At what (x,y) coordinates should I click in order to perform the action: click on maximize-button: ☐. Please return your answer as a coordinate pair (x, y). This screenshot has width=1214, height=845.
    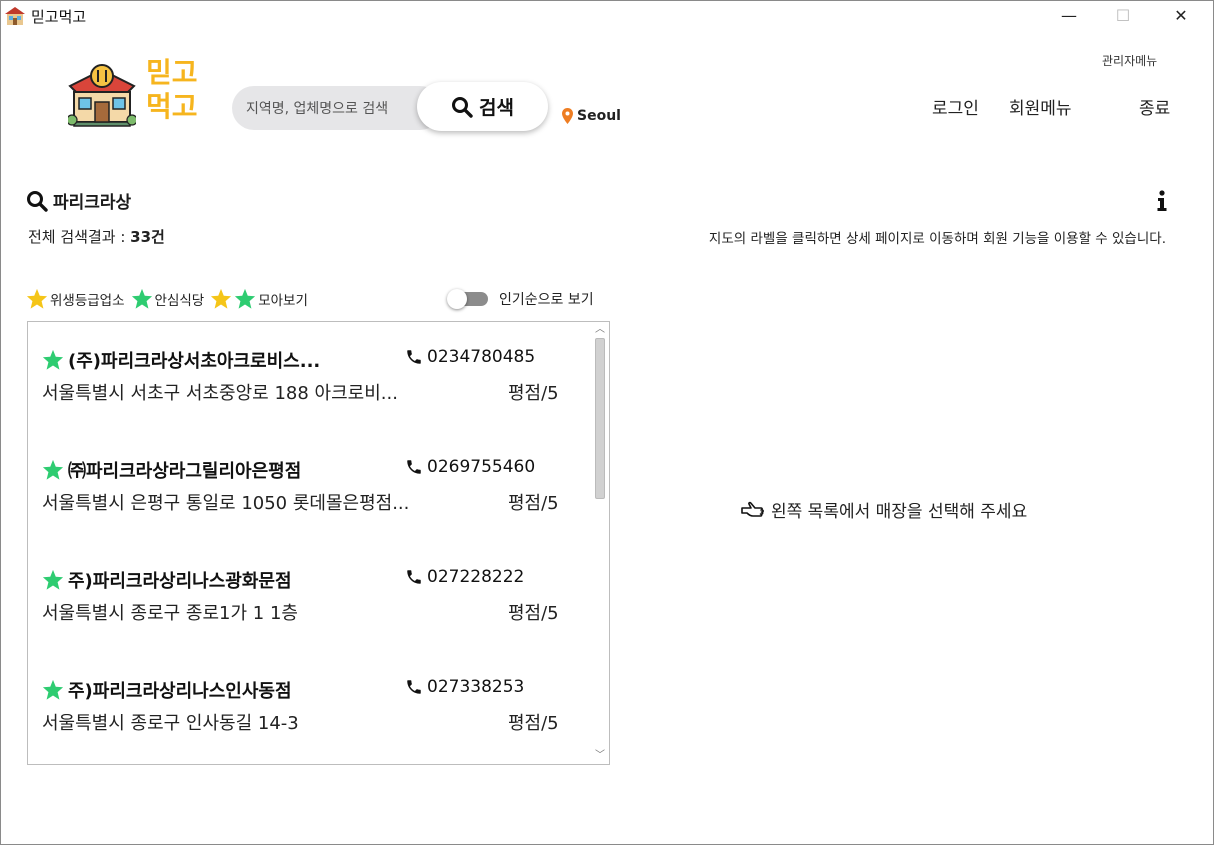
    Looking at the image, I should click on (1123, 16).